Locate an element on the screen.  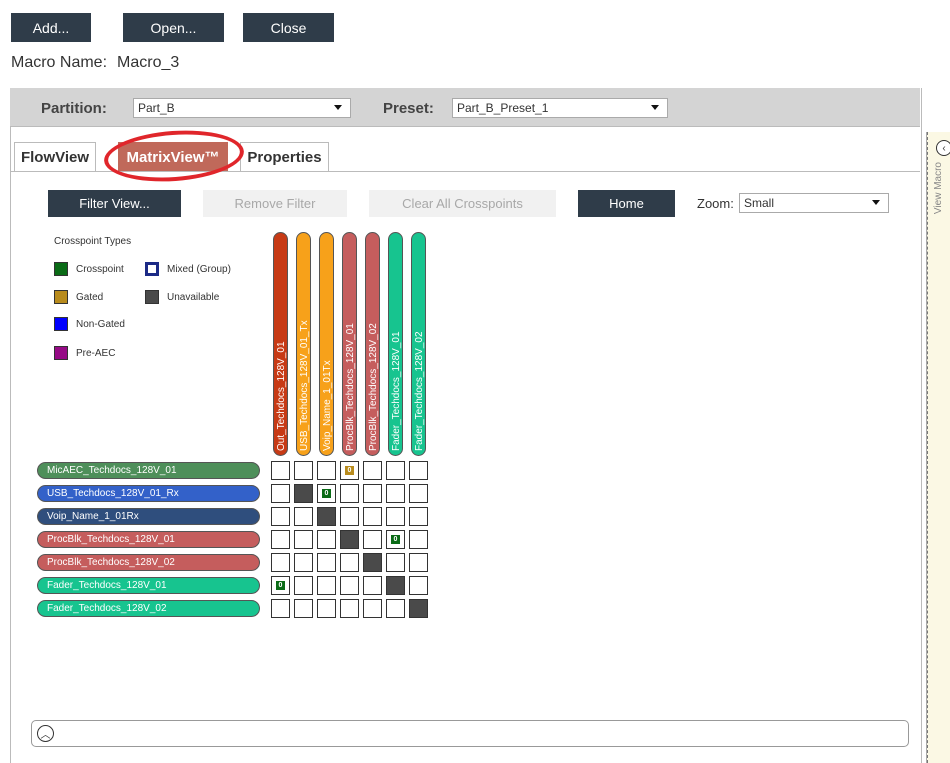
preset-label: Preset: is located at coordinates (408, 108).